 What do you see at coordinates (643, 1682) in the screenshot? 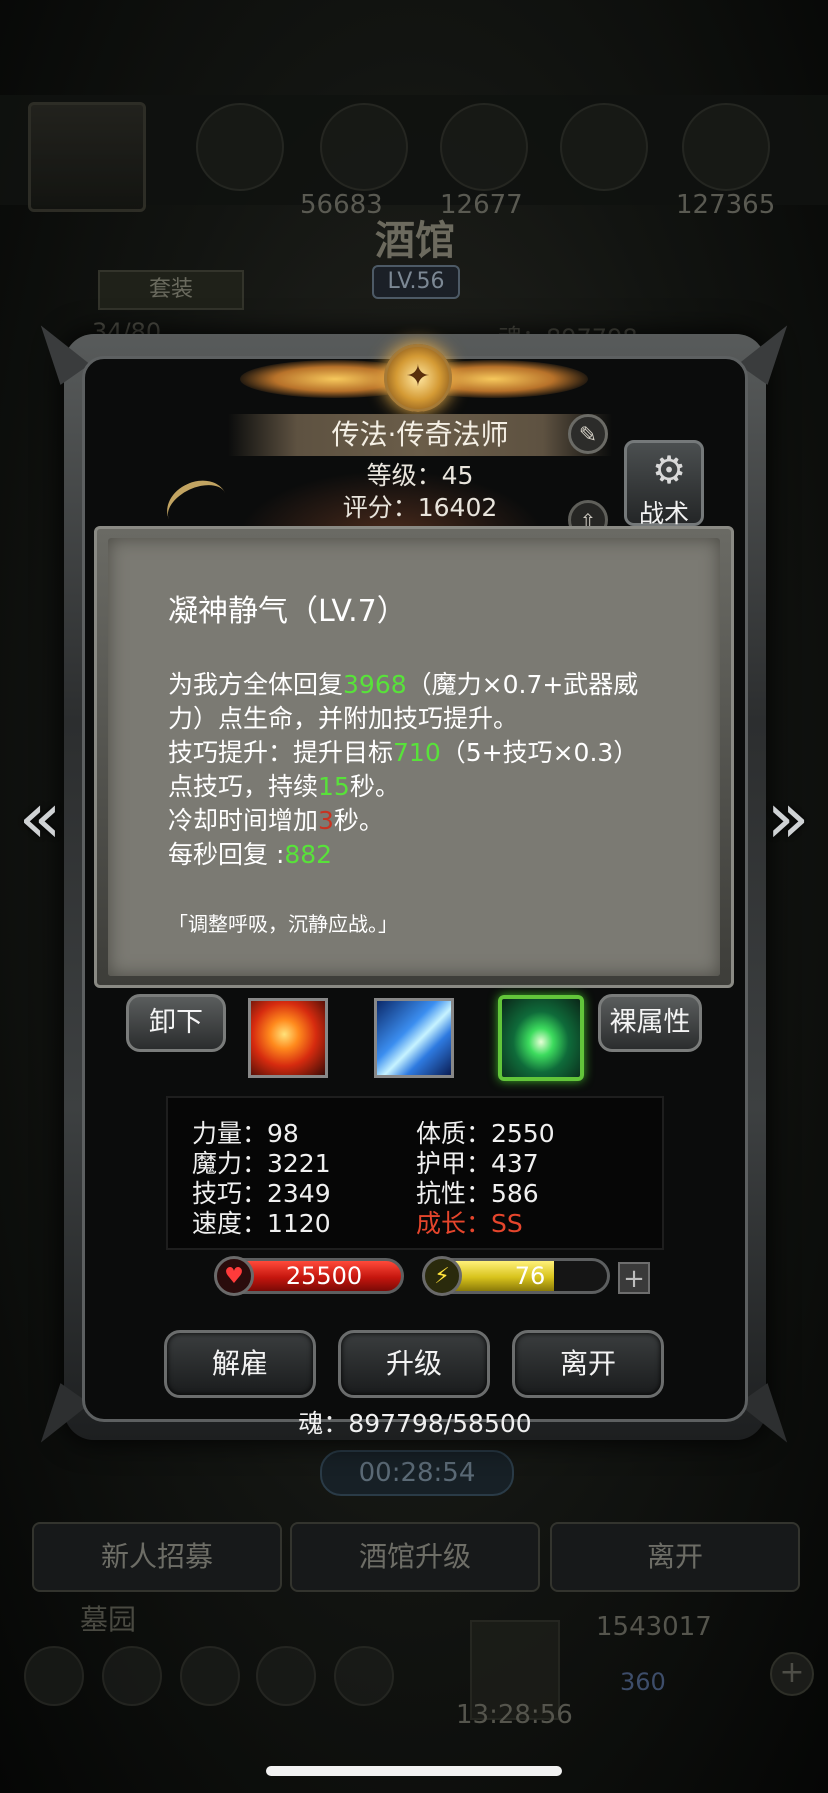
I see `gem-amount: 360` at bounding box center [643, 1682].